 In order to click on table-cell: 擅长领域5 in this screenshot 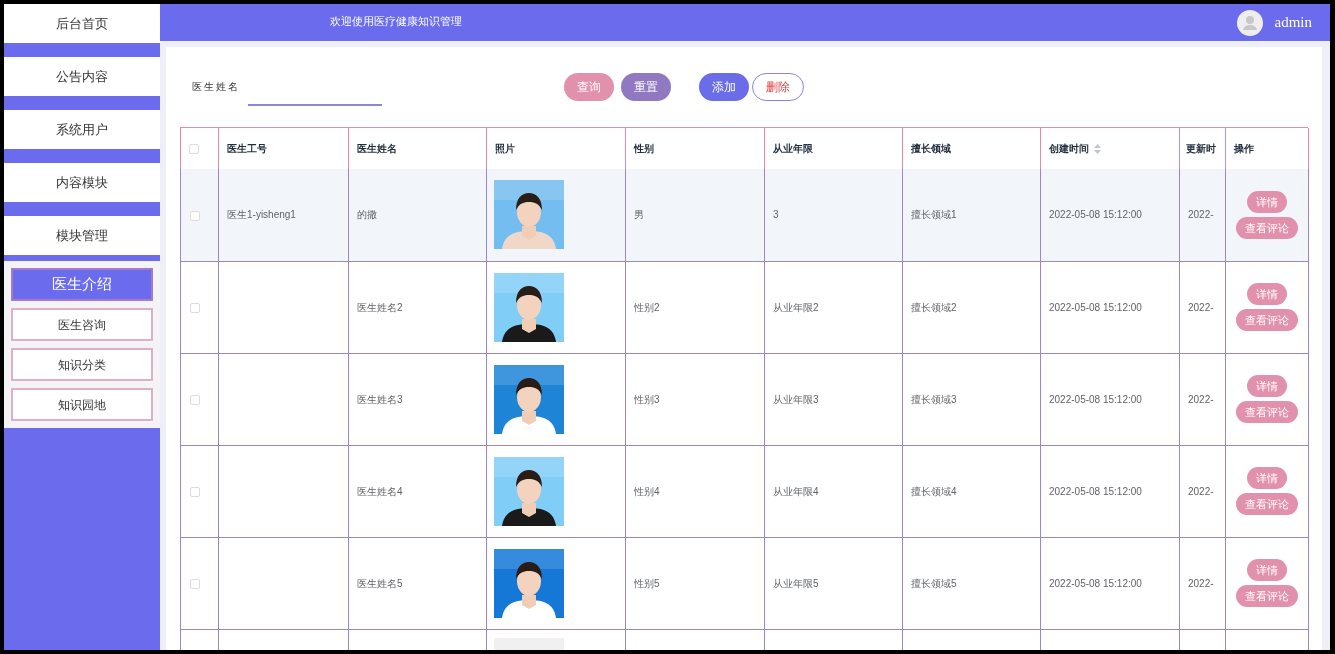, I will do `click(934, 583)`.